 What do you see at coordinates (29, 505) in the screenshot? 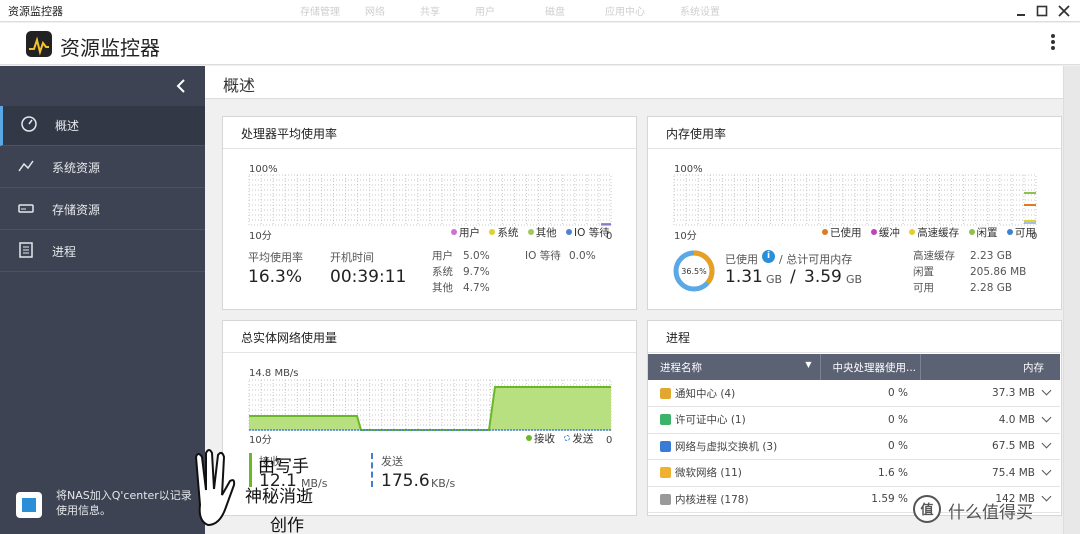
I see `qcenter-icon` at bounding box center [29, 505].